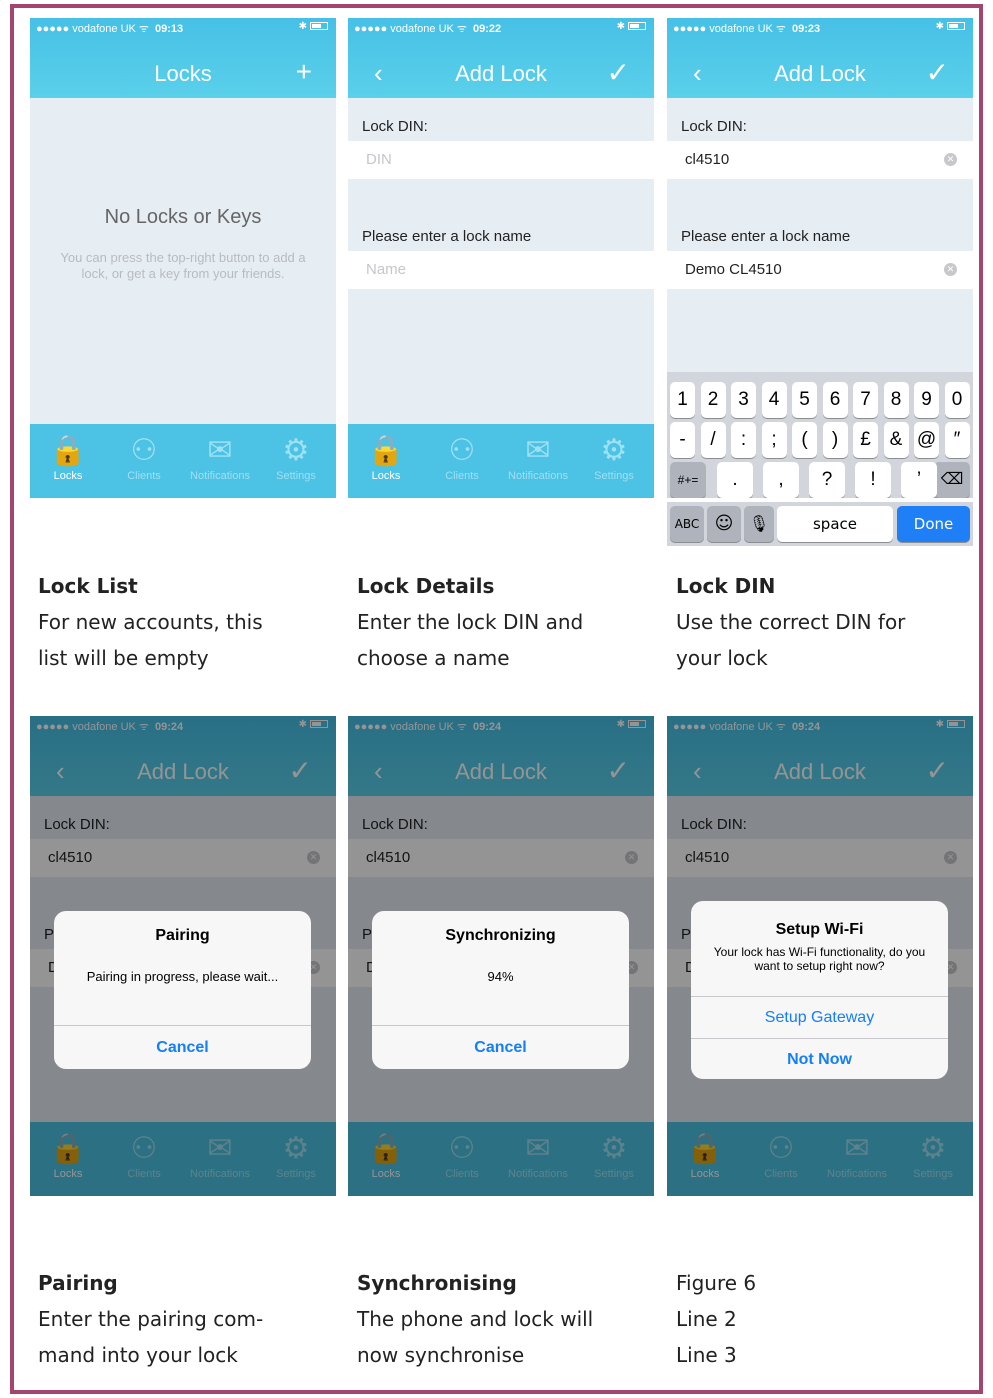  I want to click on alert-title: Setup Wi-Fi, so click(819, 929).